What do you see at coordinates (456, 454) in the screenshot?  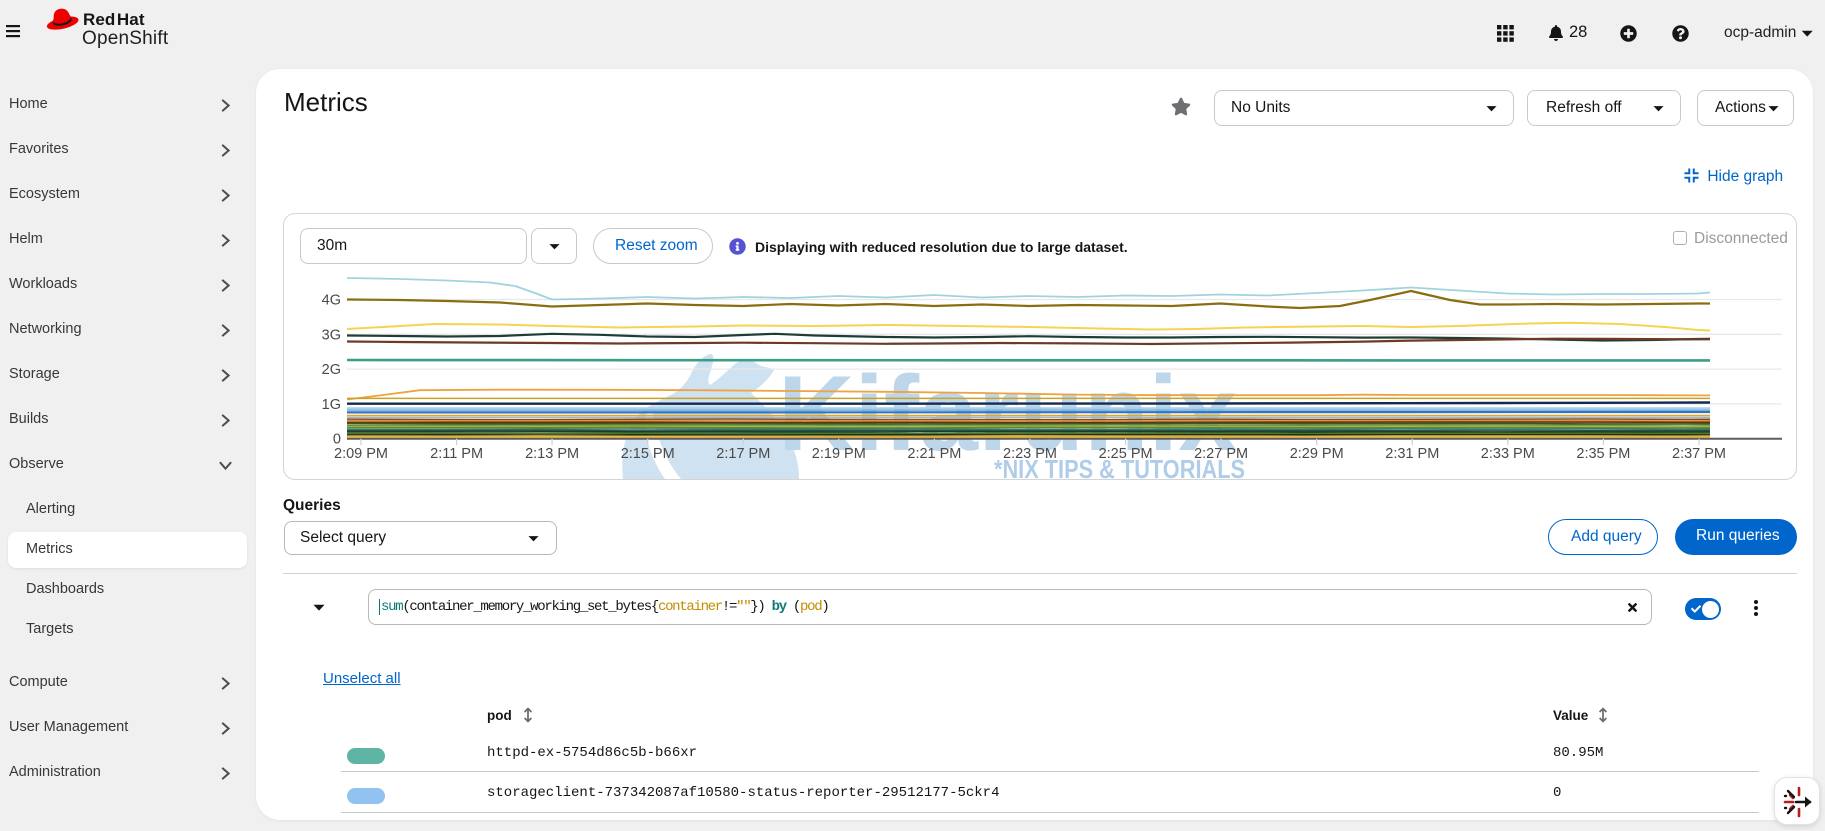 I see `svg-text: 2:11 PM` at bounding box center [456, 454].